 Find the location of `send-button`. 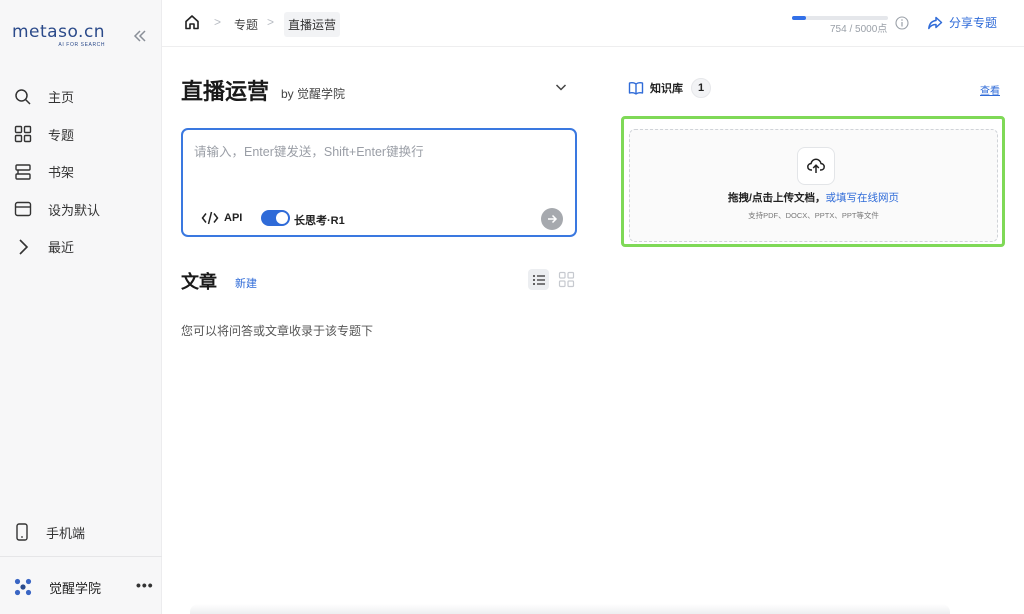

send-button is located at coordinates (552, 219).